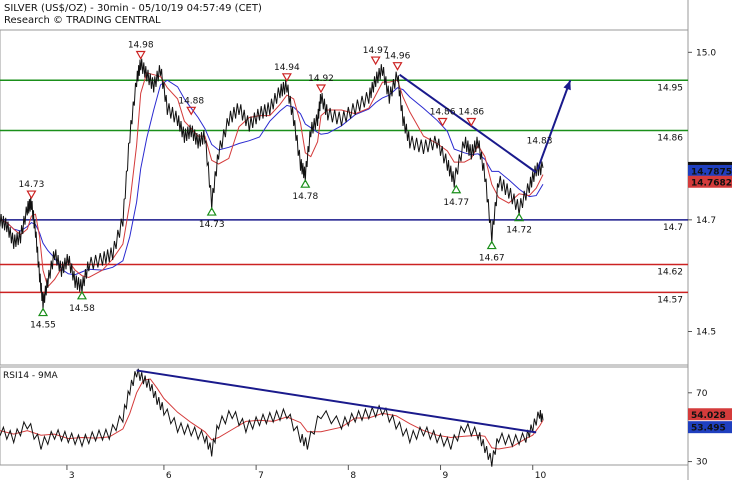 This screenshot has width=735, height=480. I want to click on rsi-trendline, so click(336, 401).